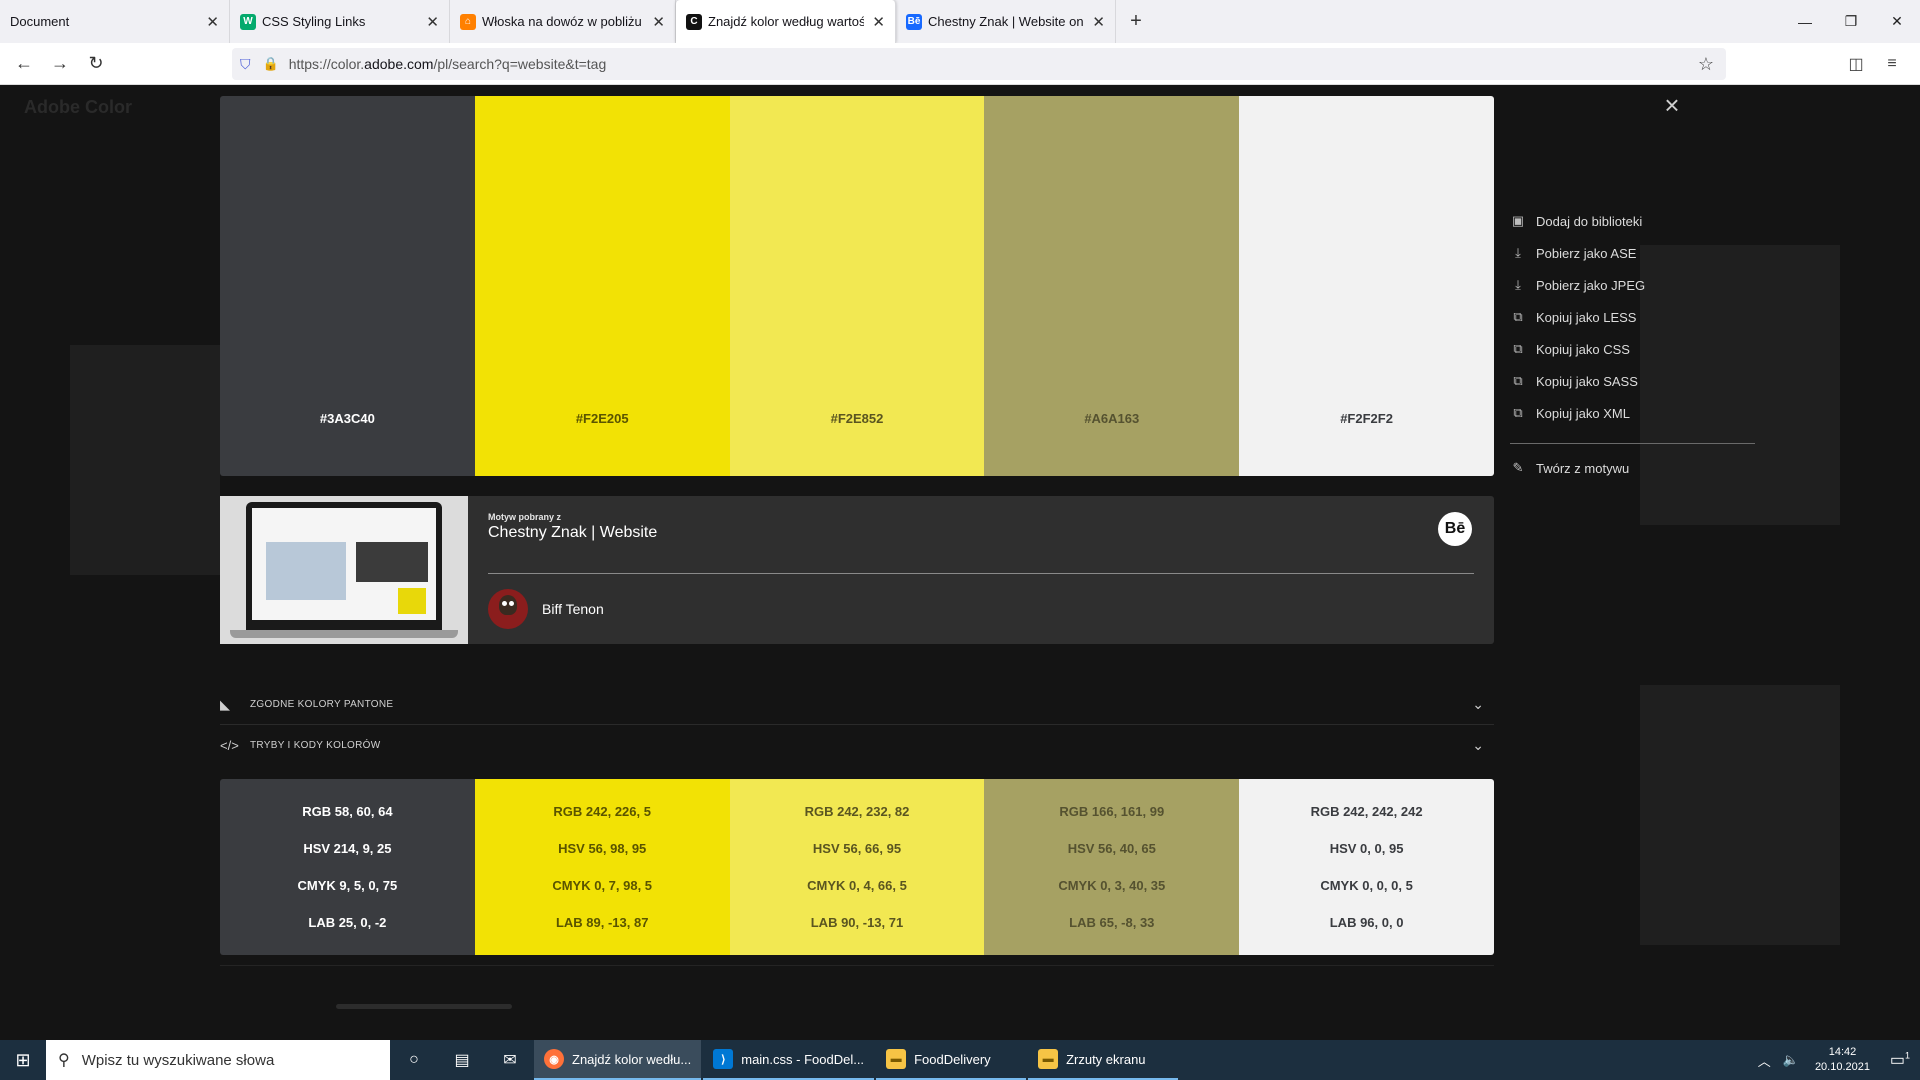  What do you see at coordinates (1111, 811) in the screenshot?
I see `rgb-value: RGB 166, 161, 99` at bounding box center [1111, 811].